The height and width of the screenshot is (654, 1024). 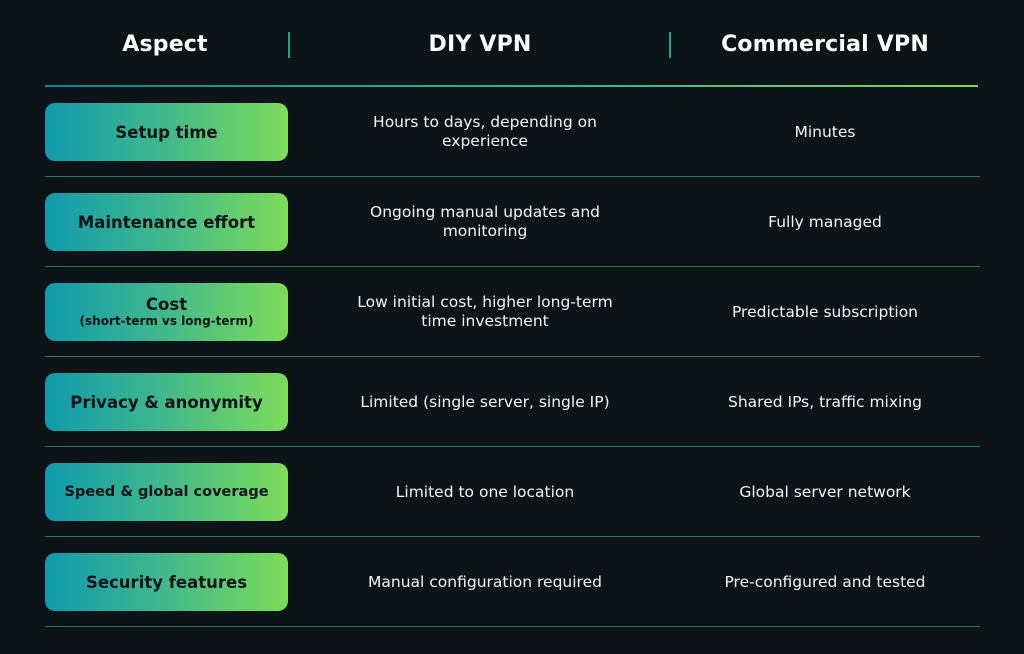 I want to click on diy-cell: Manual configuration required, so click(x=485, y=581).